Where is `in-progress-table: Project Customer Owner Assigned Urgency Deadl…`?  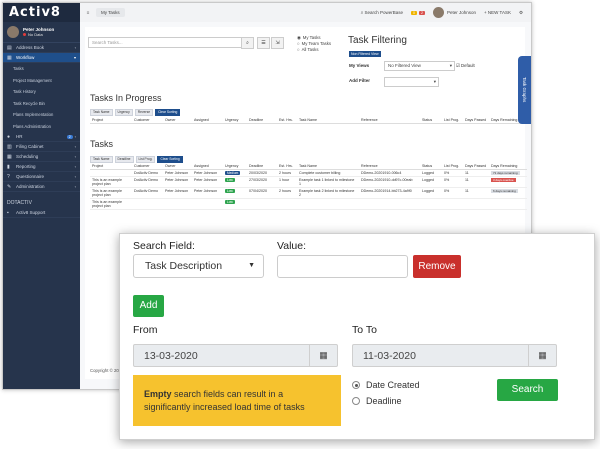 in-progress-table: Project Customer Owner Assigned Urgency Deadl… is located at coordinates (308, 120).